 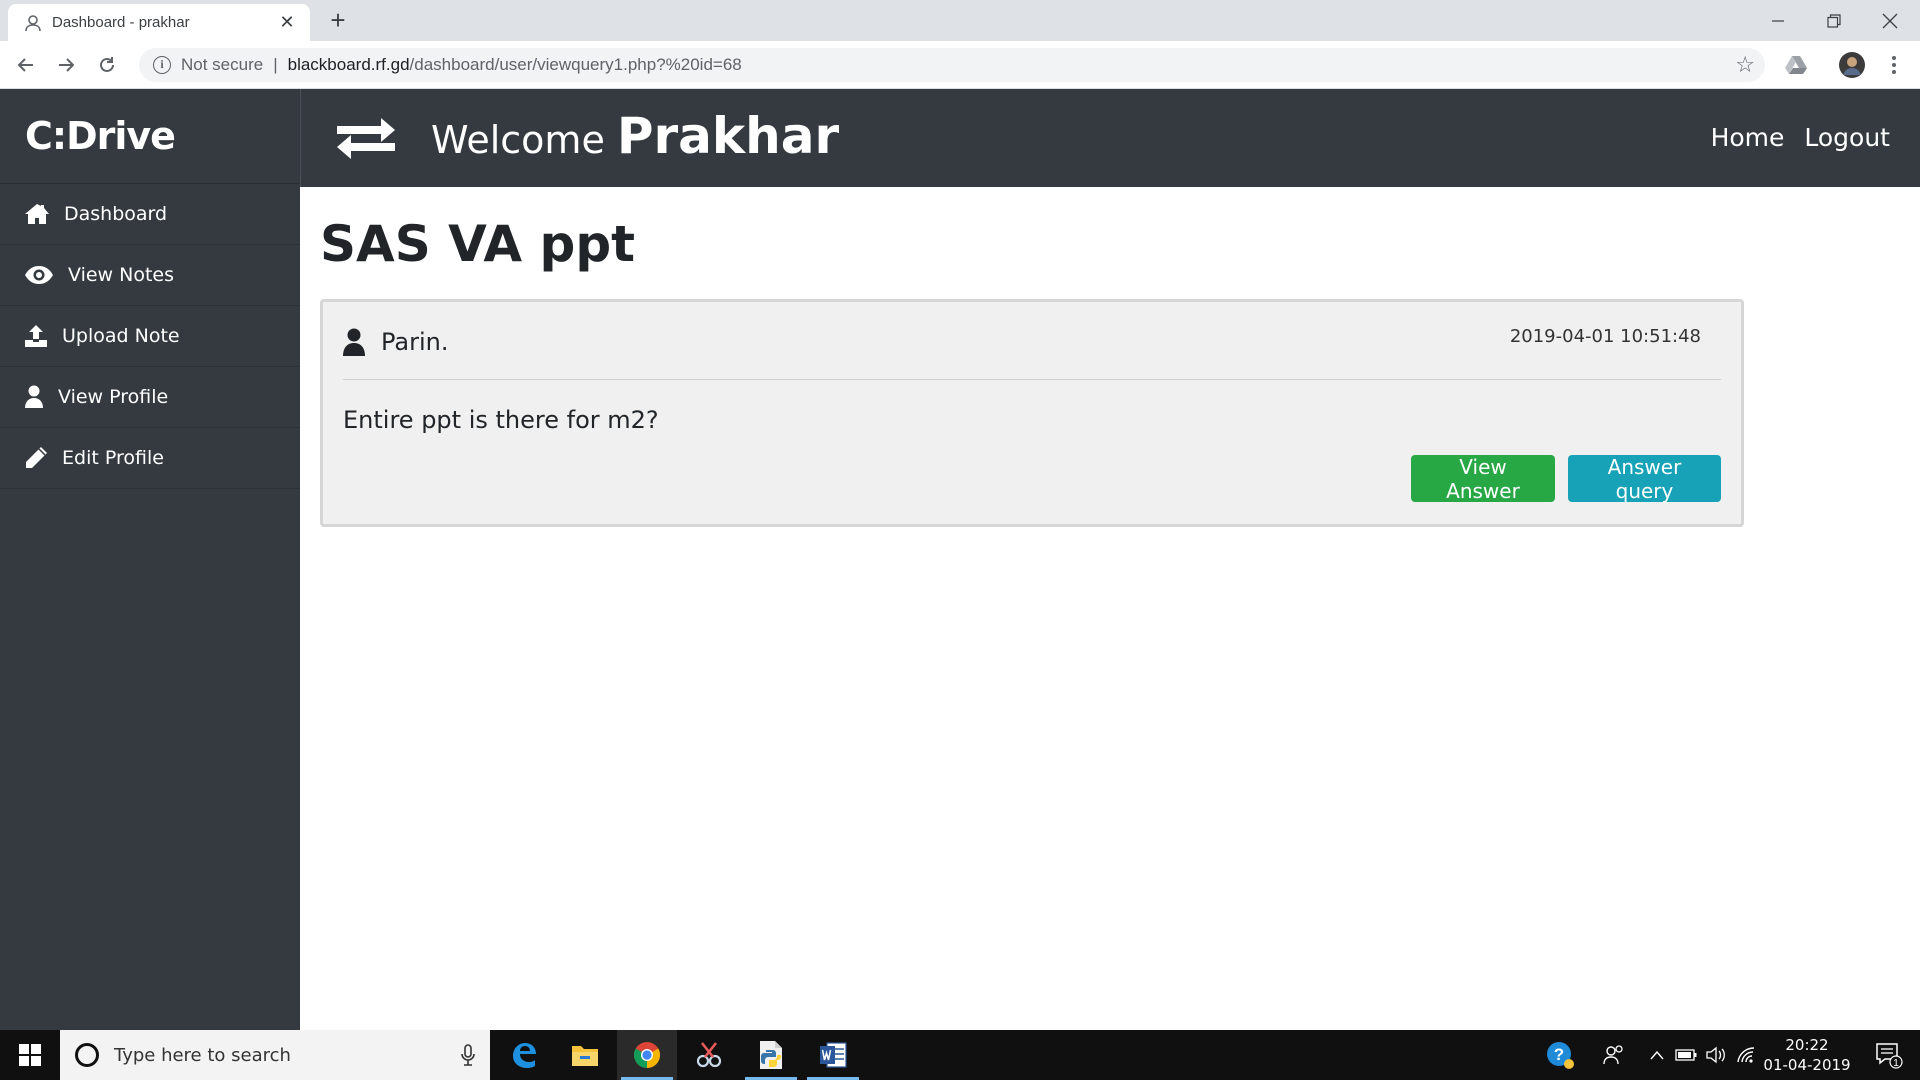 I want to click on help-tray-icon: ?, so click(x=1560, y=1055).